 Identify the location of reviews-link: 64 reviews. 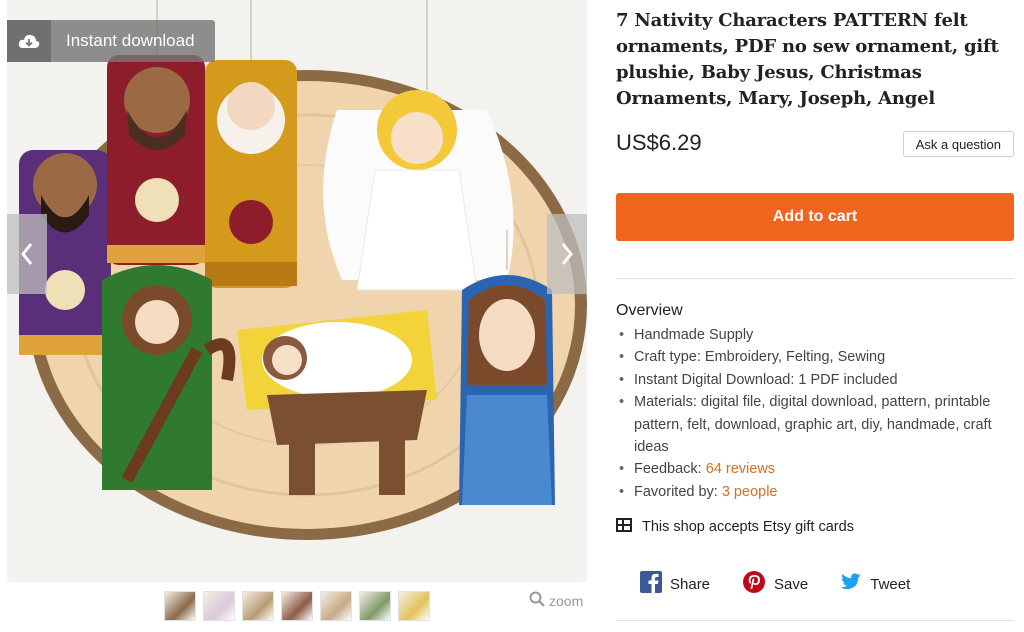
(740, 469).